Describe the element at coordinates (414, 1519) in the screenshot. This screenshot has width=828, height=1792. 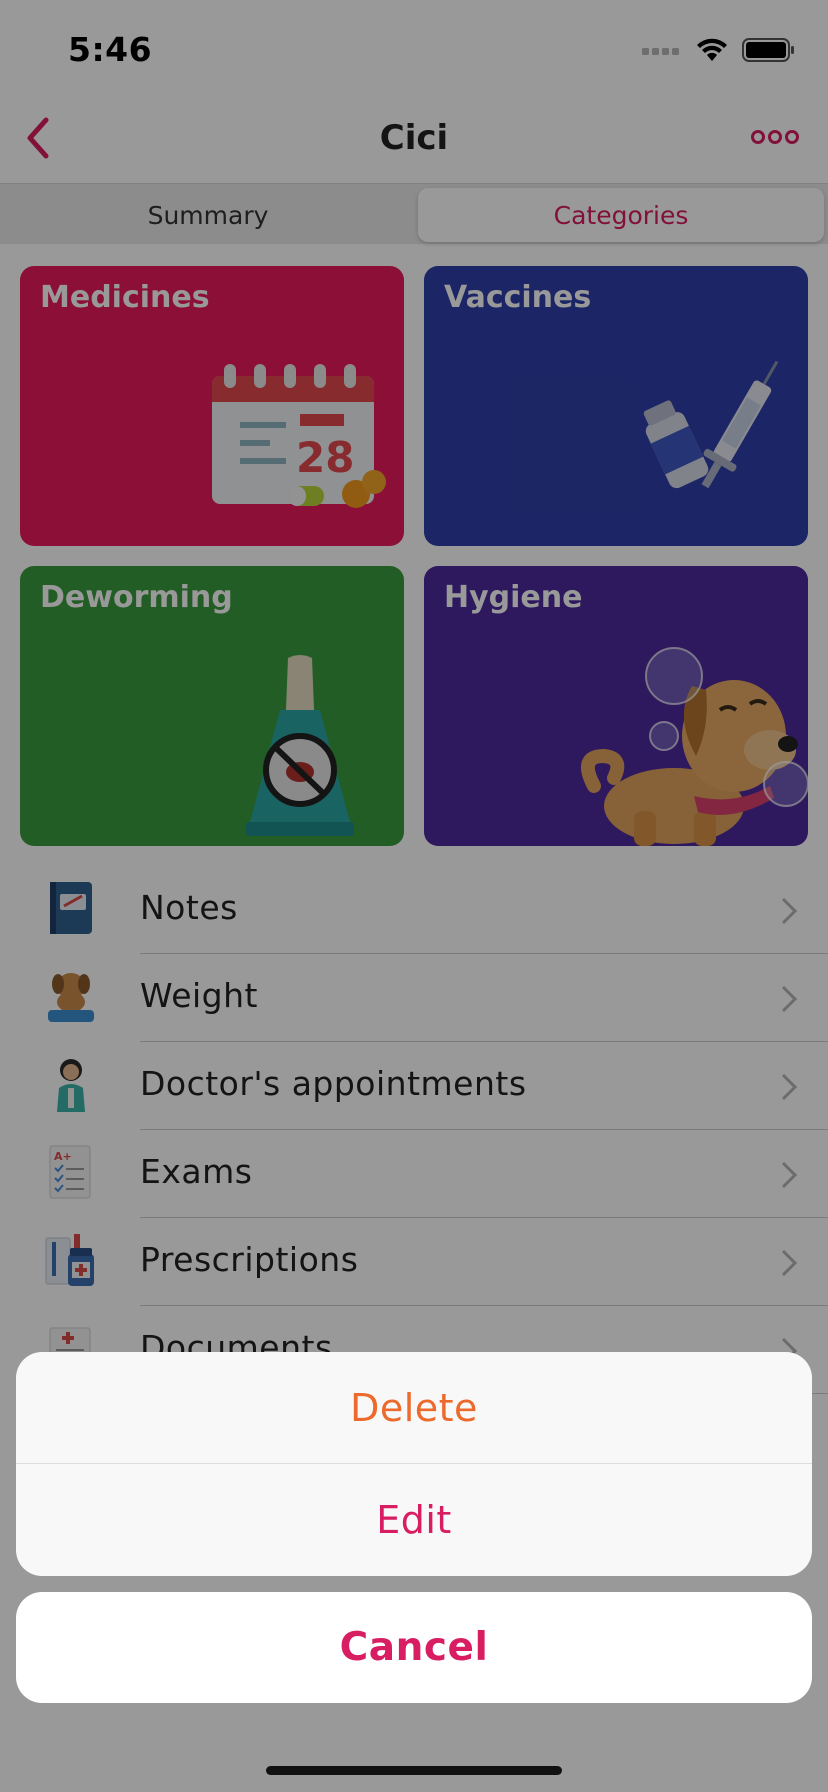
I see `edit-button: Edit` at that location.